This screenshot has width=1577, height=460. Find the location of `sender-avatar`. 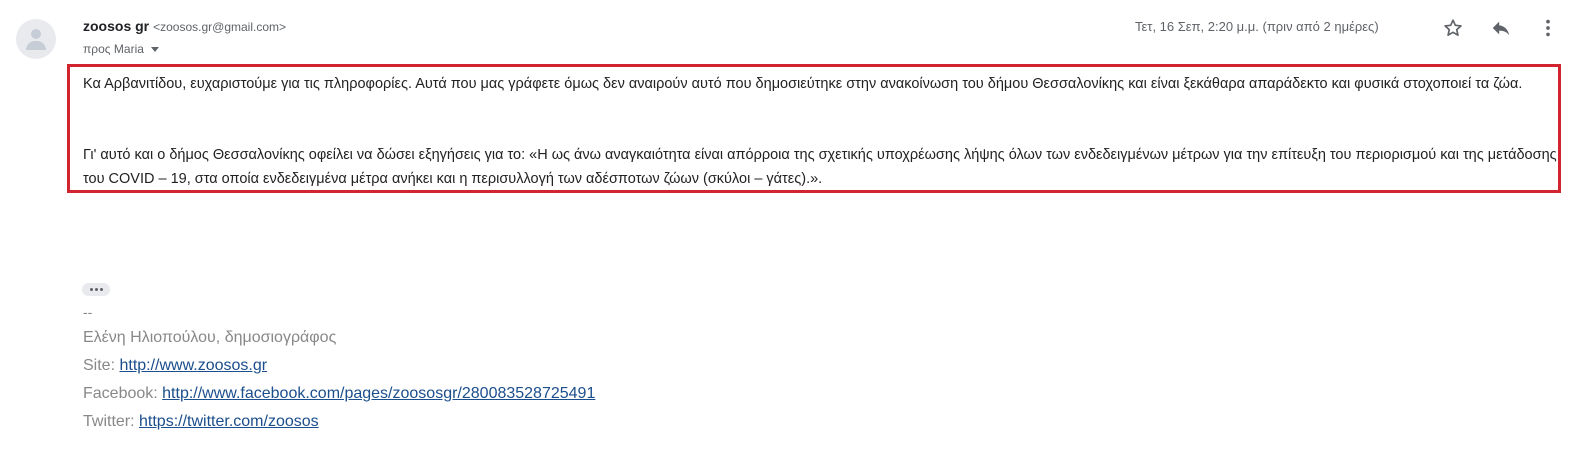

sender-avatar is located at coordinates (36, 39).